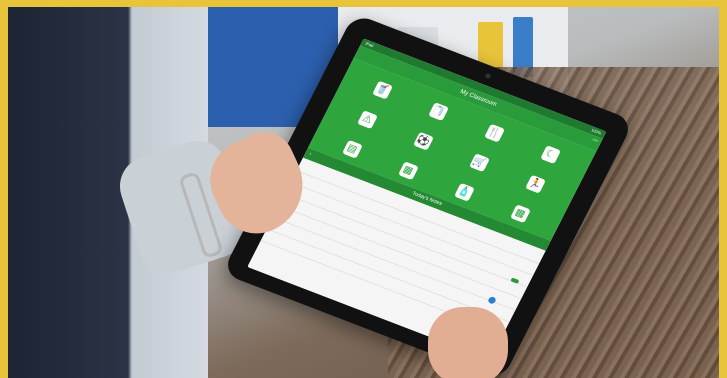  What do you see at coordinates (468, 342) in the screenshot?
I see `right-hand` at bounding box center [468, 342].